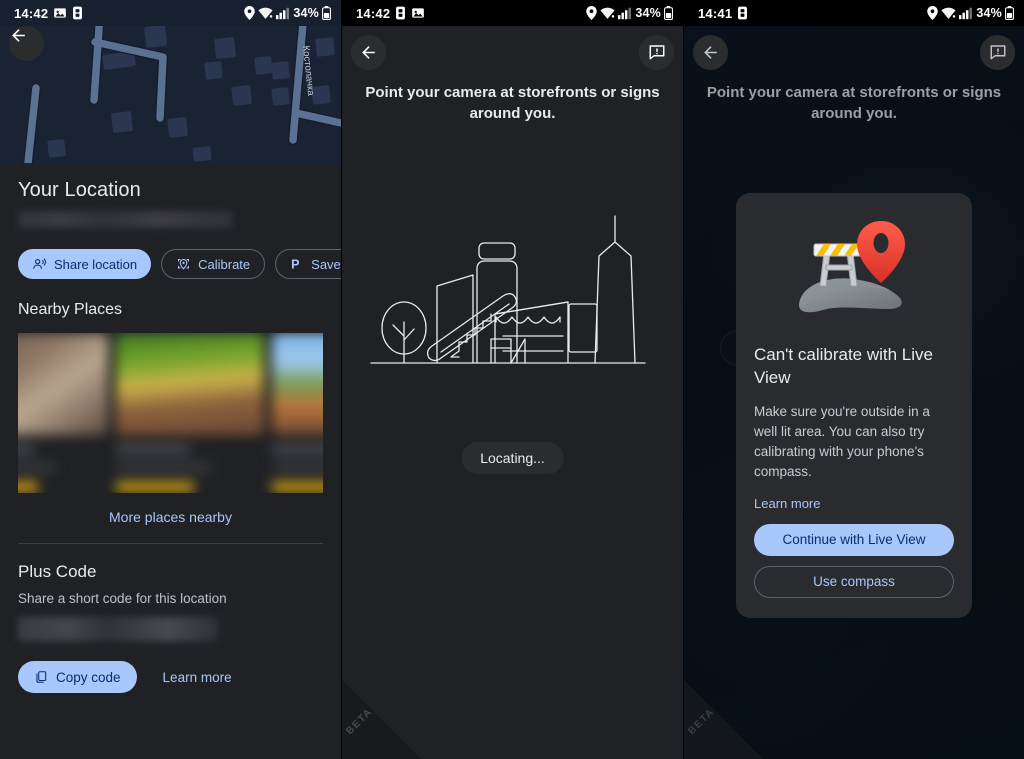 This screenshot has width=1024, height=759. Describe the element at coordinates (183, 264) in the screenshot. I see `calibrate-compass-icon` at that location.